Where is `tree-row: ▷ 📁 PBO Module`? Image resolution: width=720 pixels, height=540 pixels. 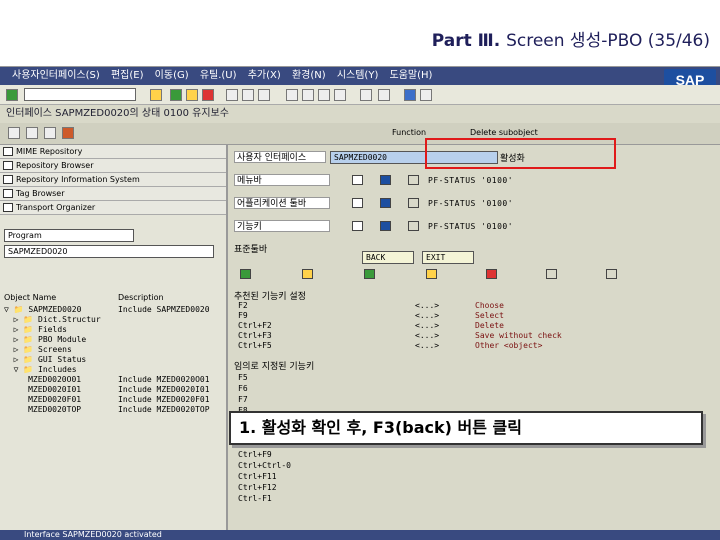 tree-row: ▷ 📁 PBO Module is located at coordinates (114, 340).